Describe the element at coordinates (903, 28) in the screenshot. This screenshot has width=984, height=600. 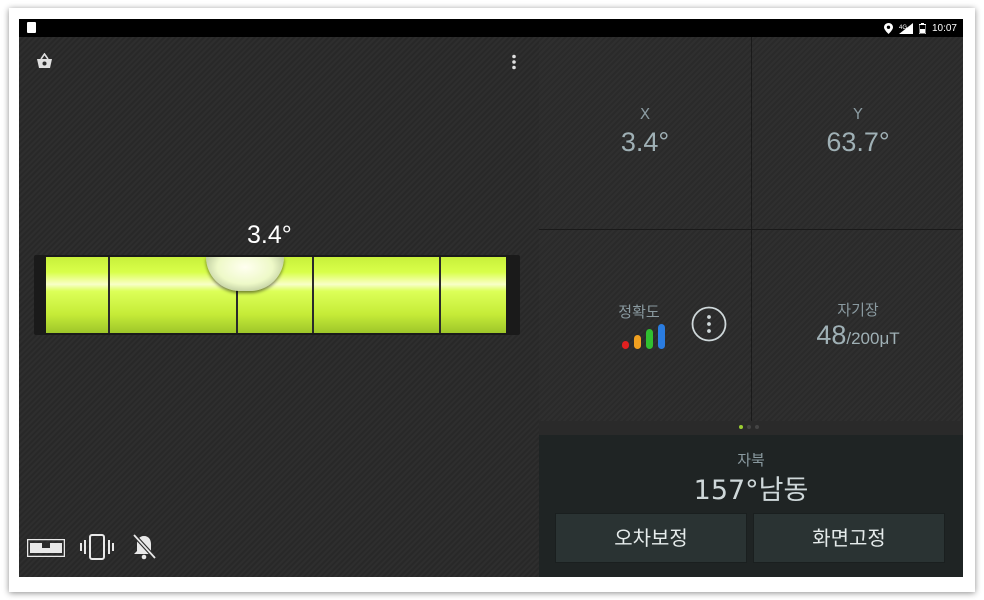
I see `svg-text: 4G` at that location.